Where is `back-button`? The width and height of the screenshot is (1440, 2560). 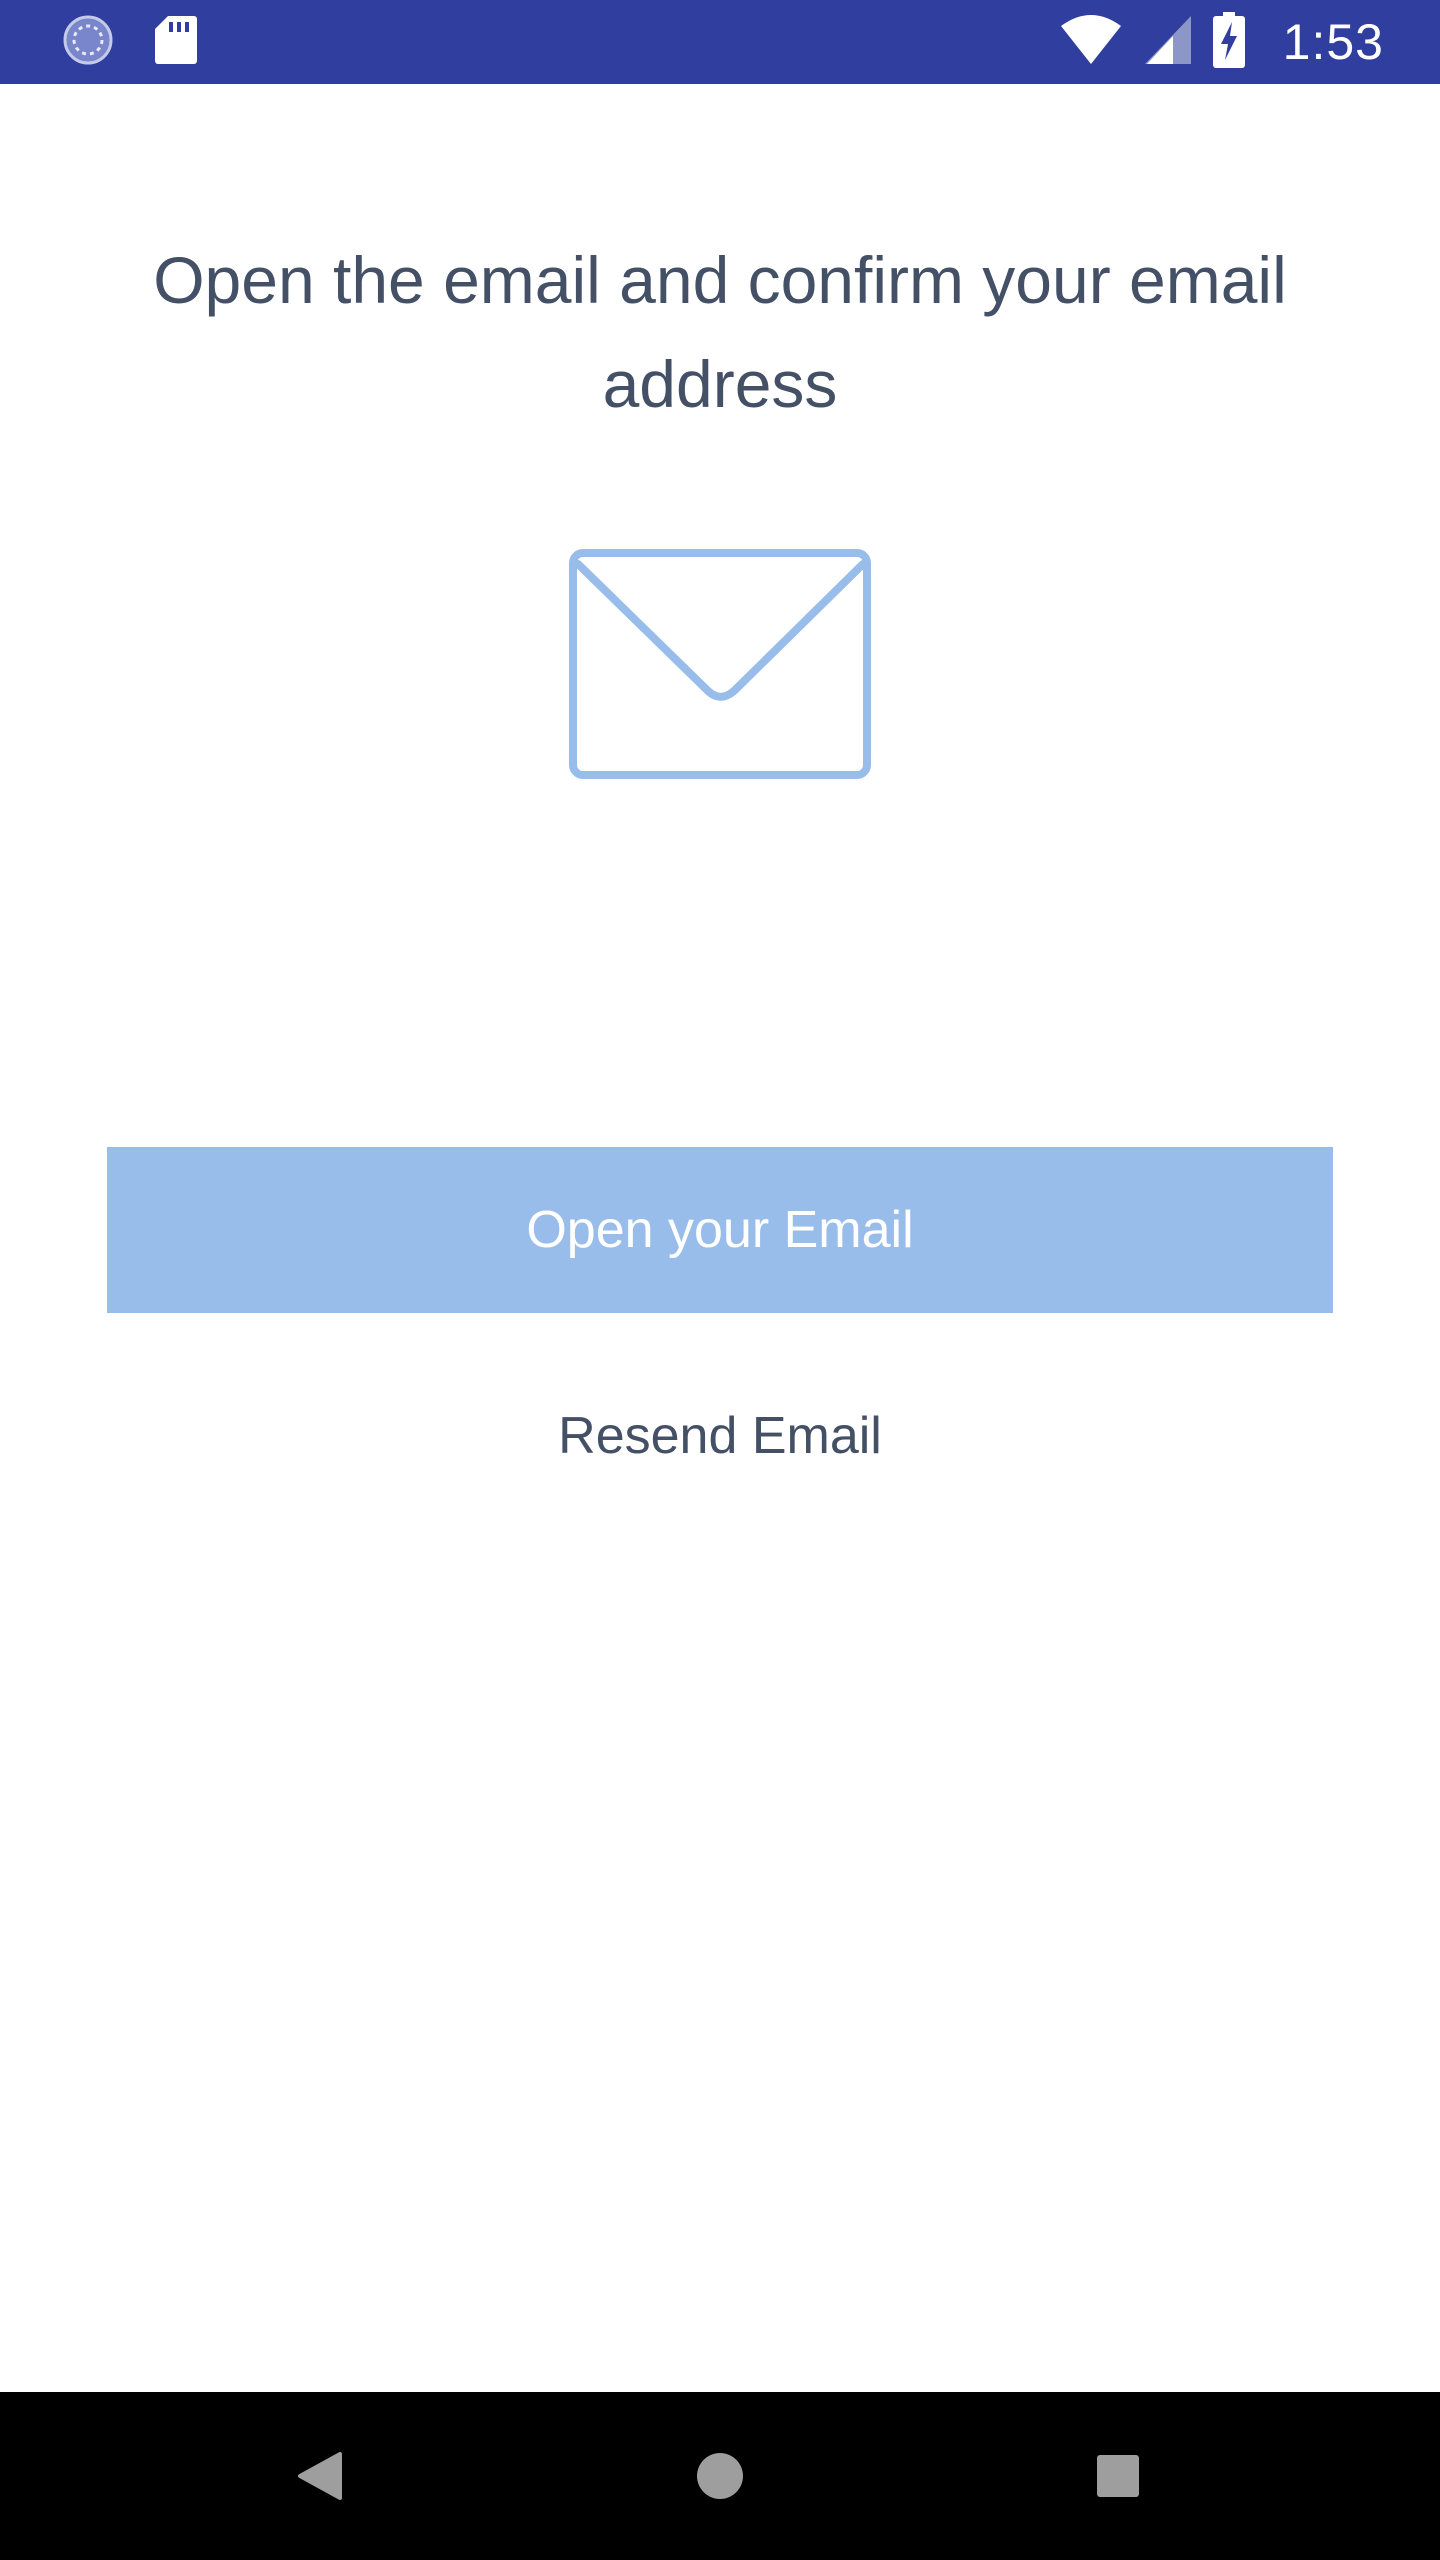
back-button is located at coordinates (320, 2476).